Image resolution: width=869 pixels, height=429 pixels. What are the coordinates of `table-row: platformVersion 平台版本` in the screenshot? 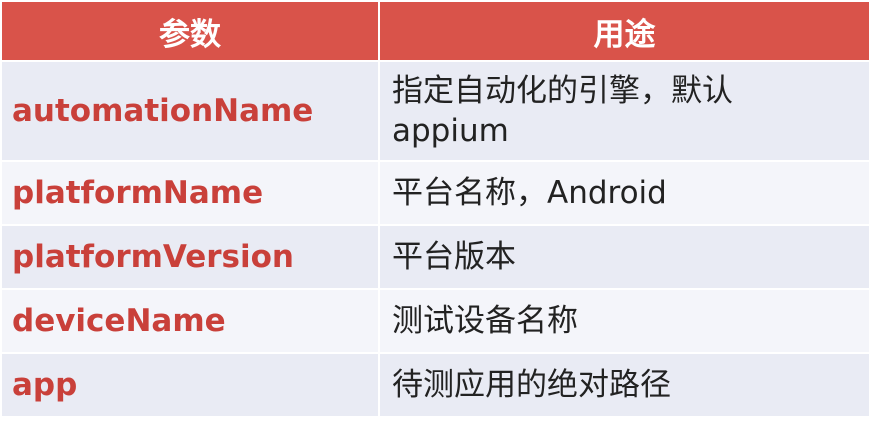 It's located at (435, 257).